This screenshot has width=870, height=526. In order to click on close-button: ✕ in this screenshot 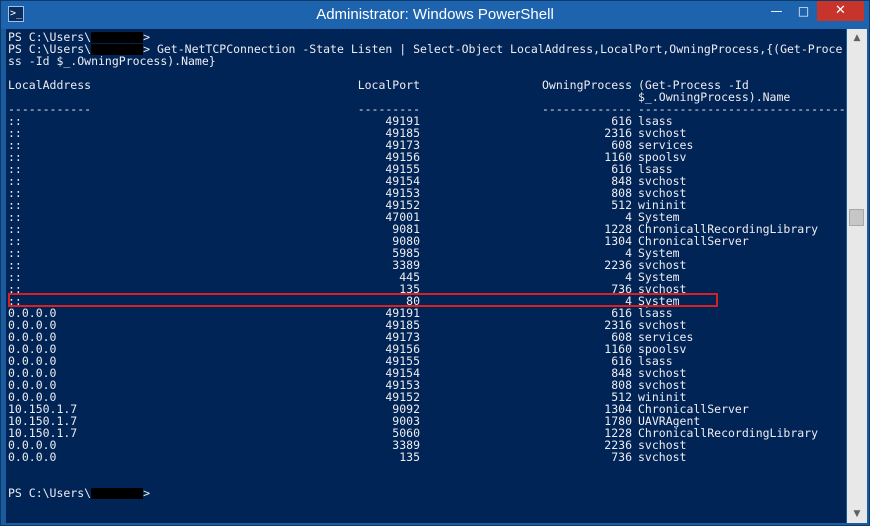, I will do `click(840, 11)`.